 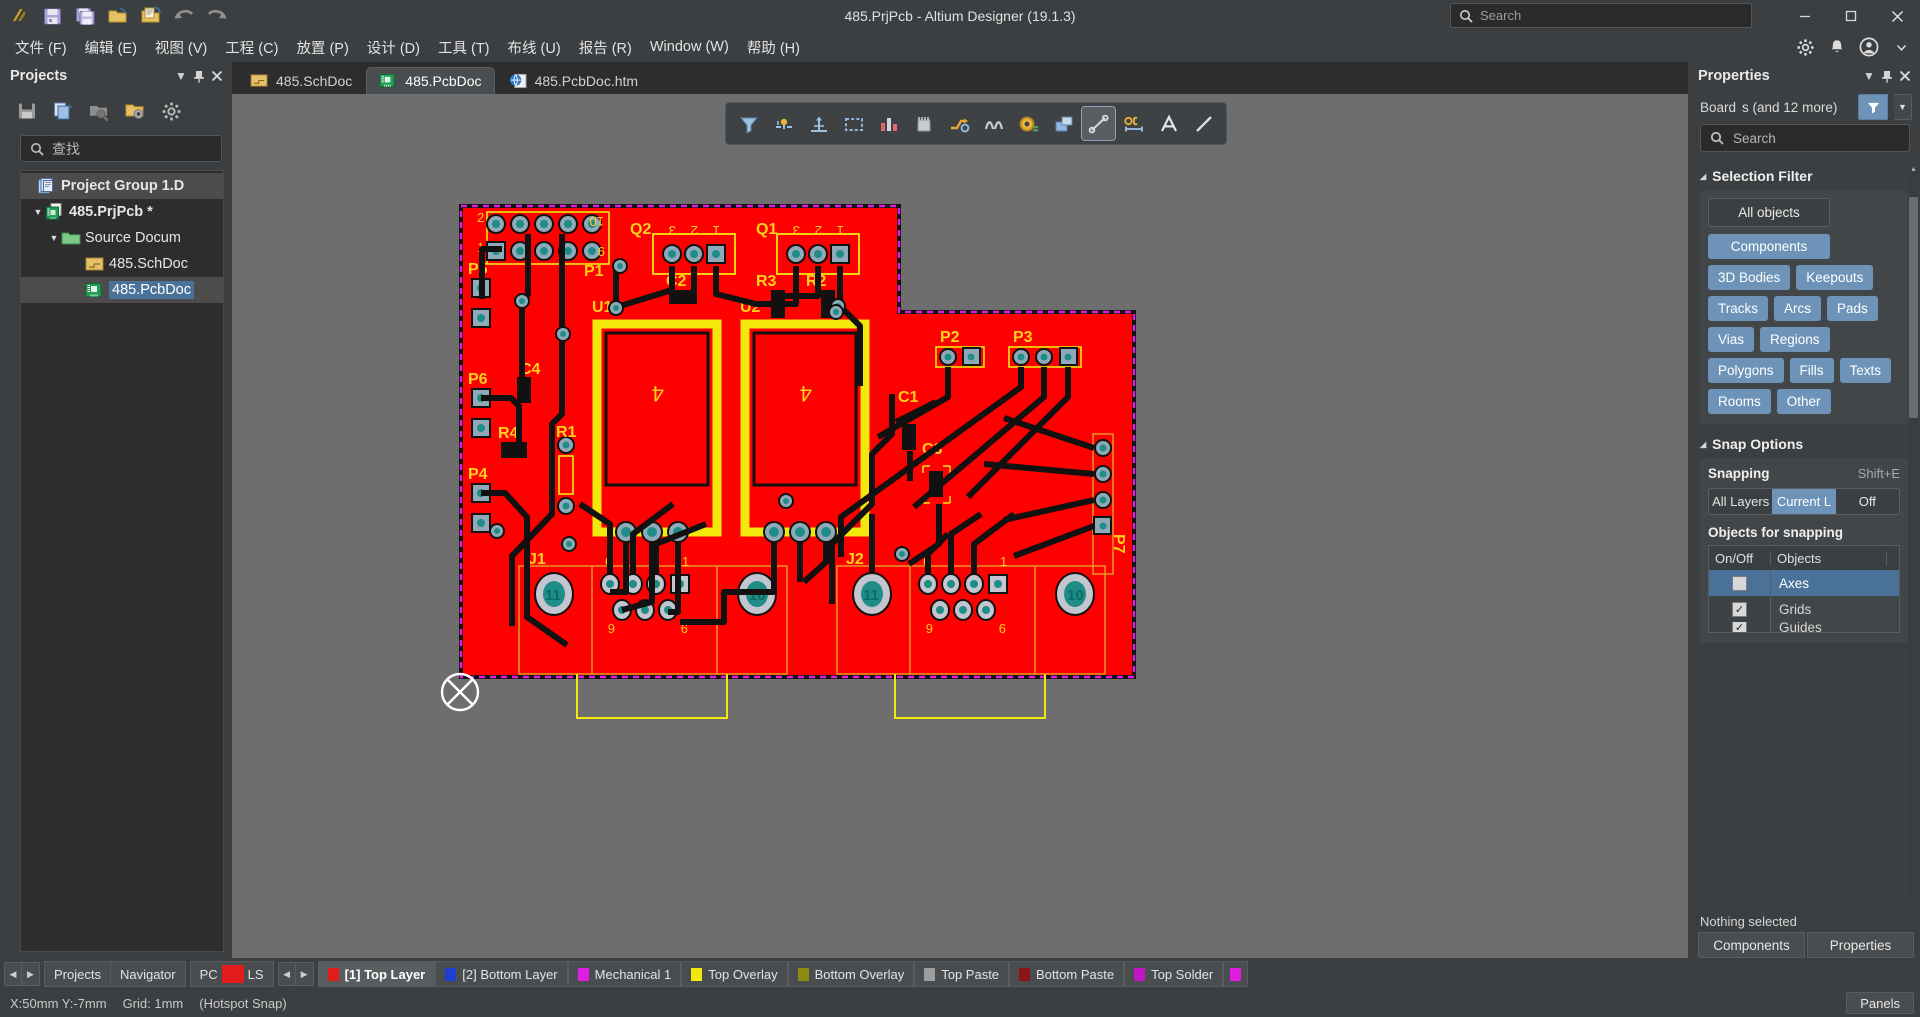 What do you see at coordinates (1168, 123) in the screenshot?
I see `place-string-icon` at bounding box center [1168, 123].